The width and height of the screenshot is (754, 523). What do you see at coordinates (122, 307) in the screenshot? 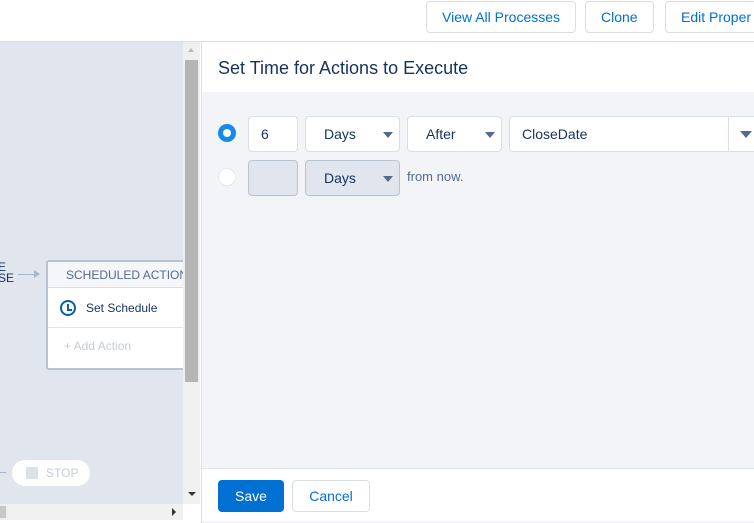
I see `set-schedule-label: Set Schedule` at bounding box center [122, 307].